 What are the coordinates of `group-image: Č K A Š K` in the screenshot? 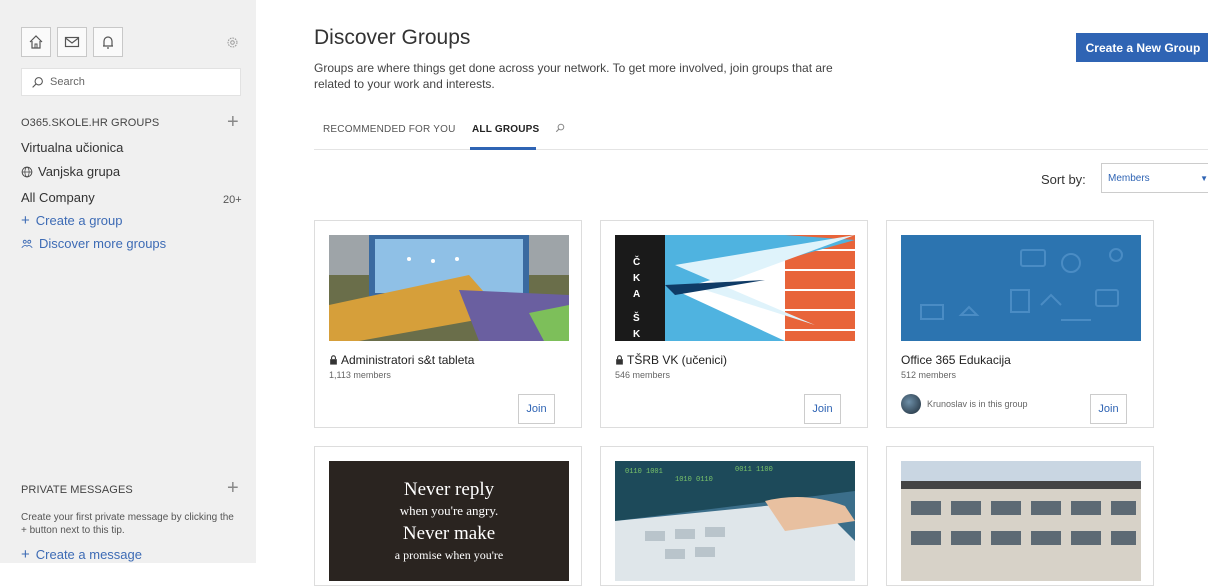 It's located at (735, 288).